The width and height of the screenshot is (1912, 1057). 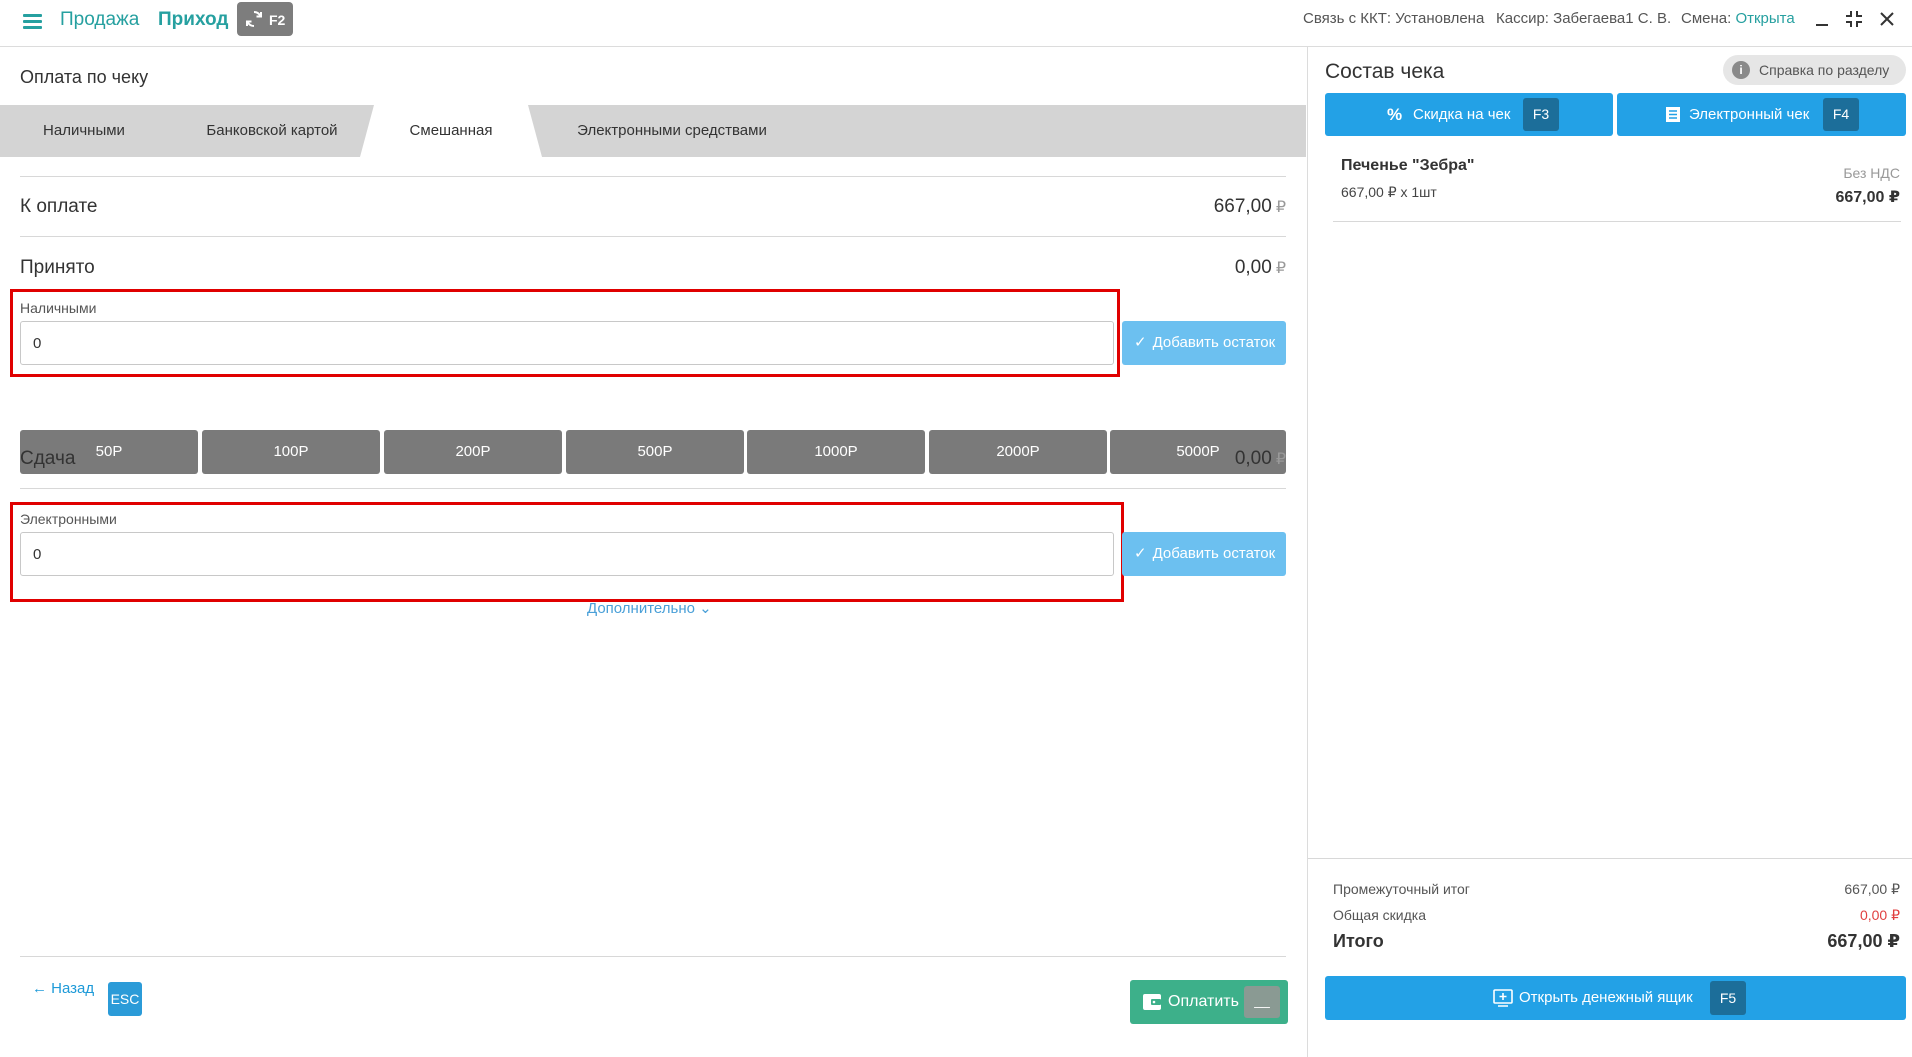 I want to click on accepted-value: 0,00 ₽, so click(x=1260, y=268).